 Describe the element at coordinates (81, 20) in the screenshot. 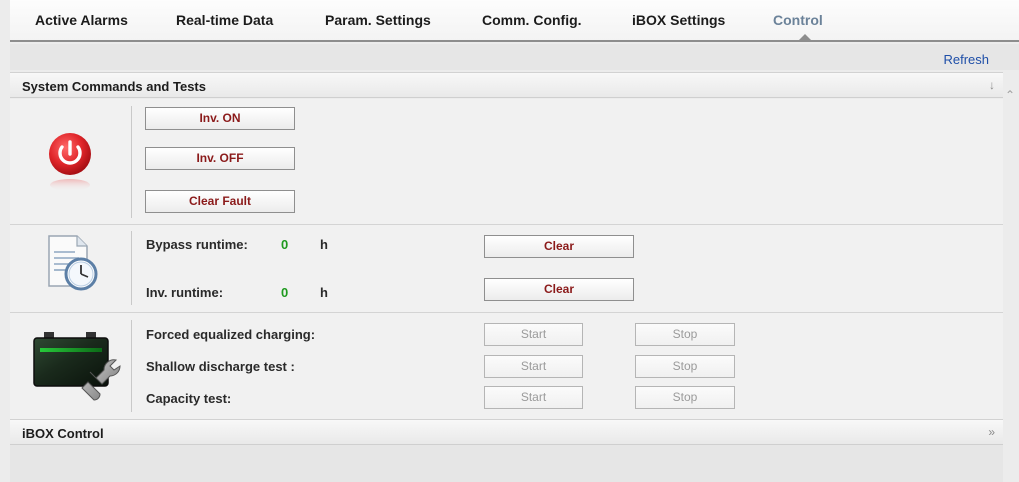

I see `tab-active-alarms: Active Alarms` at that location.